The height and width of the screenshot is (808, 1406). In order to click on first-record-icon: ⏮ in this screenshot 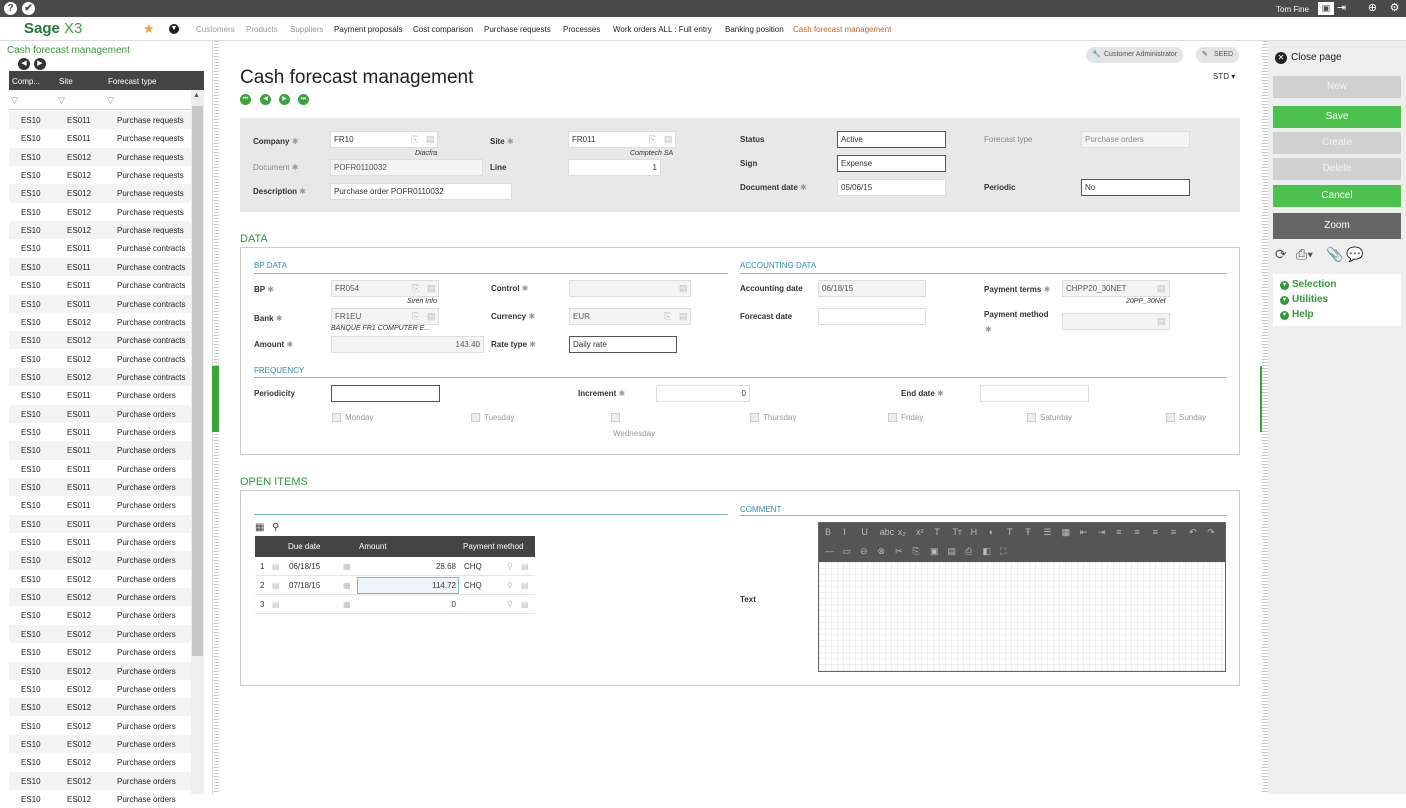, I will do `click(245, 99)`.